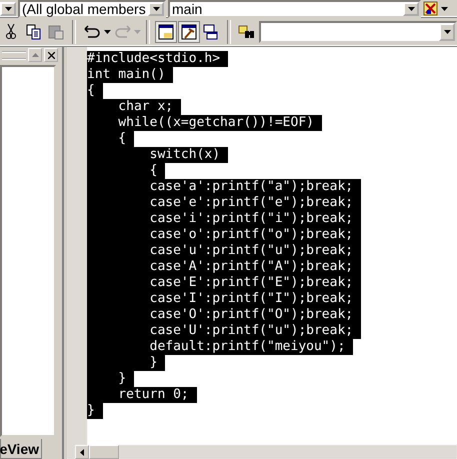  Describe the element at coordinates (262, 452) in the screenshot. I see `horizontal-scrollbar` at that location.